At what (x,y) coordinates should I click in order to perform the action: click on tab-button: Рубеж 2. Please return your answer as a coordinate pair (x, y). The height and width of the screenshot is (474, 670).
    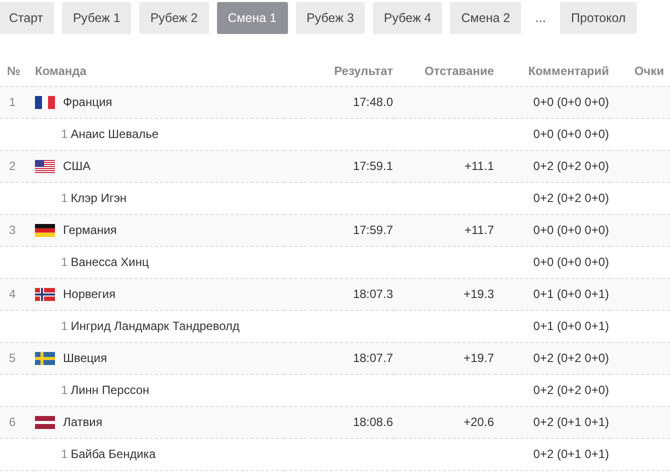
    Looking at the image, I should click on (174, 18).